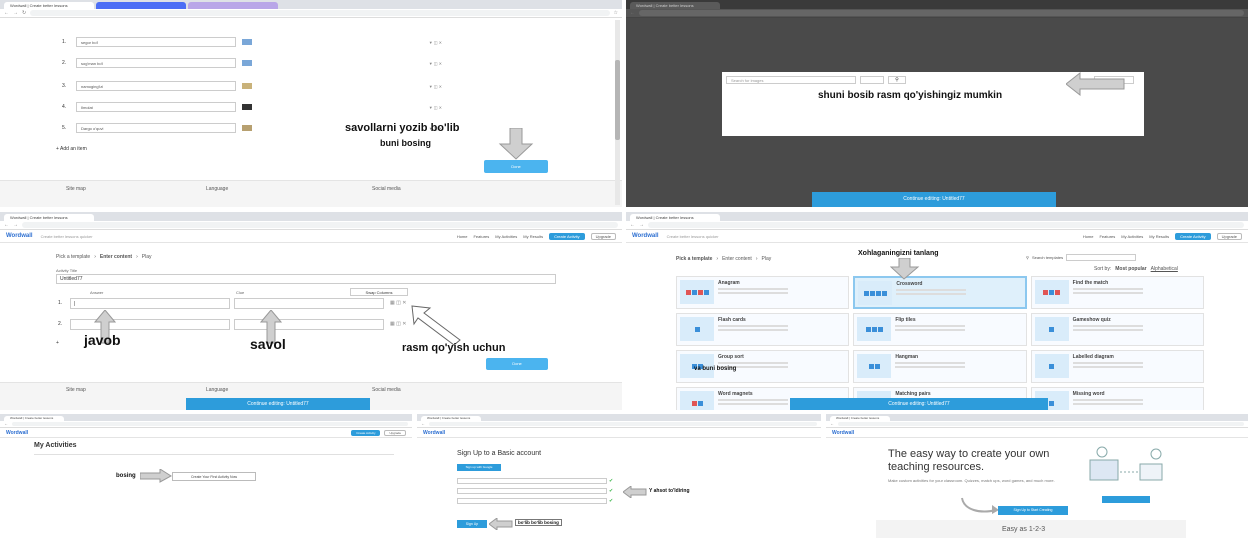  What do you see at coordinates (156, 107) in the screenshot?
I see `item-input: Ilmolat` at bounding box center [156, 107].